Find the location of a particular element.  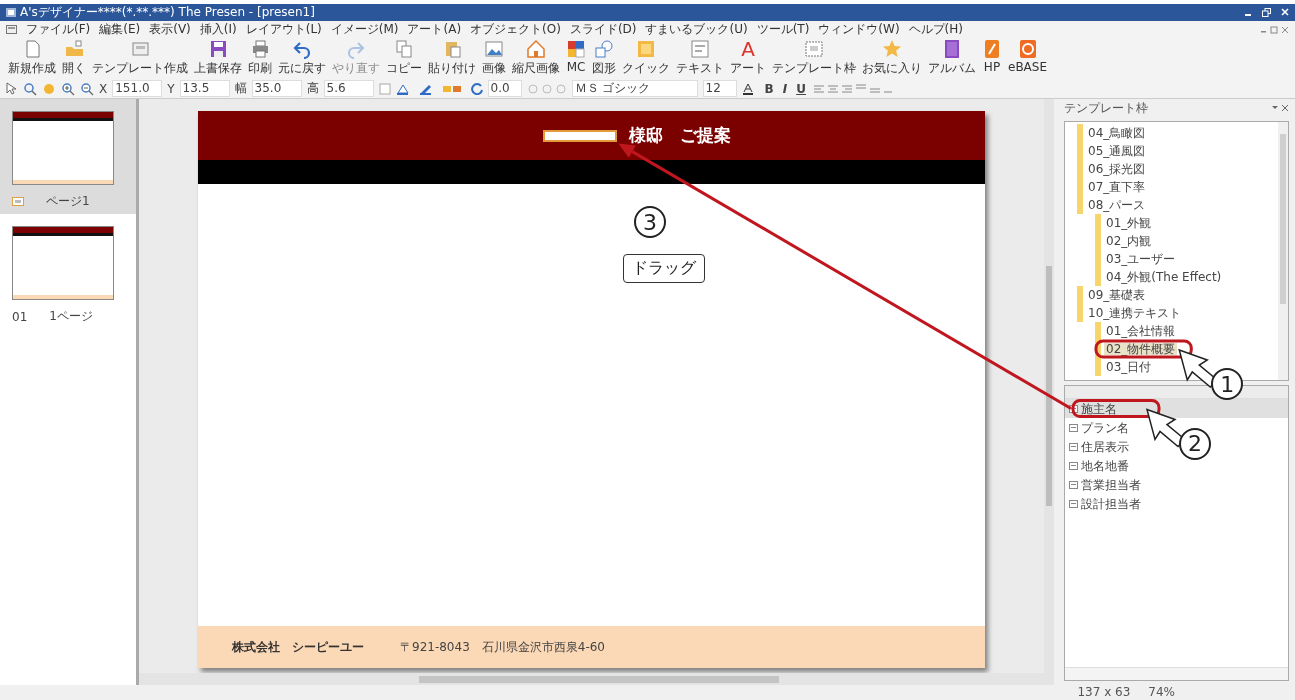

page-number: 01 is located at coordinates (20, 316).